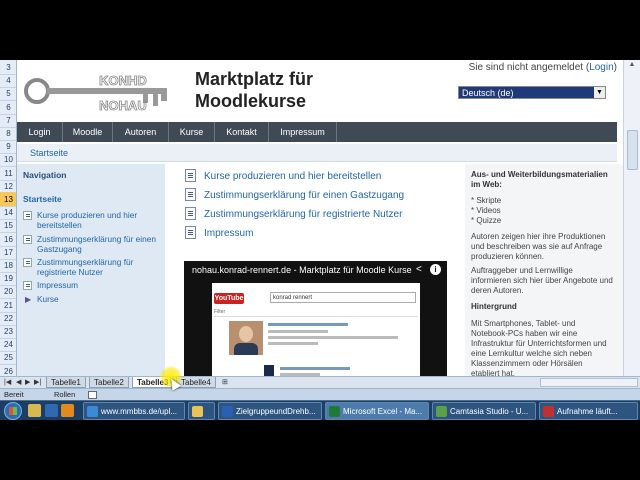  I want to click on main-navbar: Login Moodle Autoren Kurse Kontakt Impressum, so click(317, 132).